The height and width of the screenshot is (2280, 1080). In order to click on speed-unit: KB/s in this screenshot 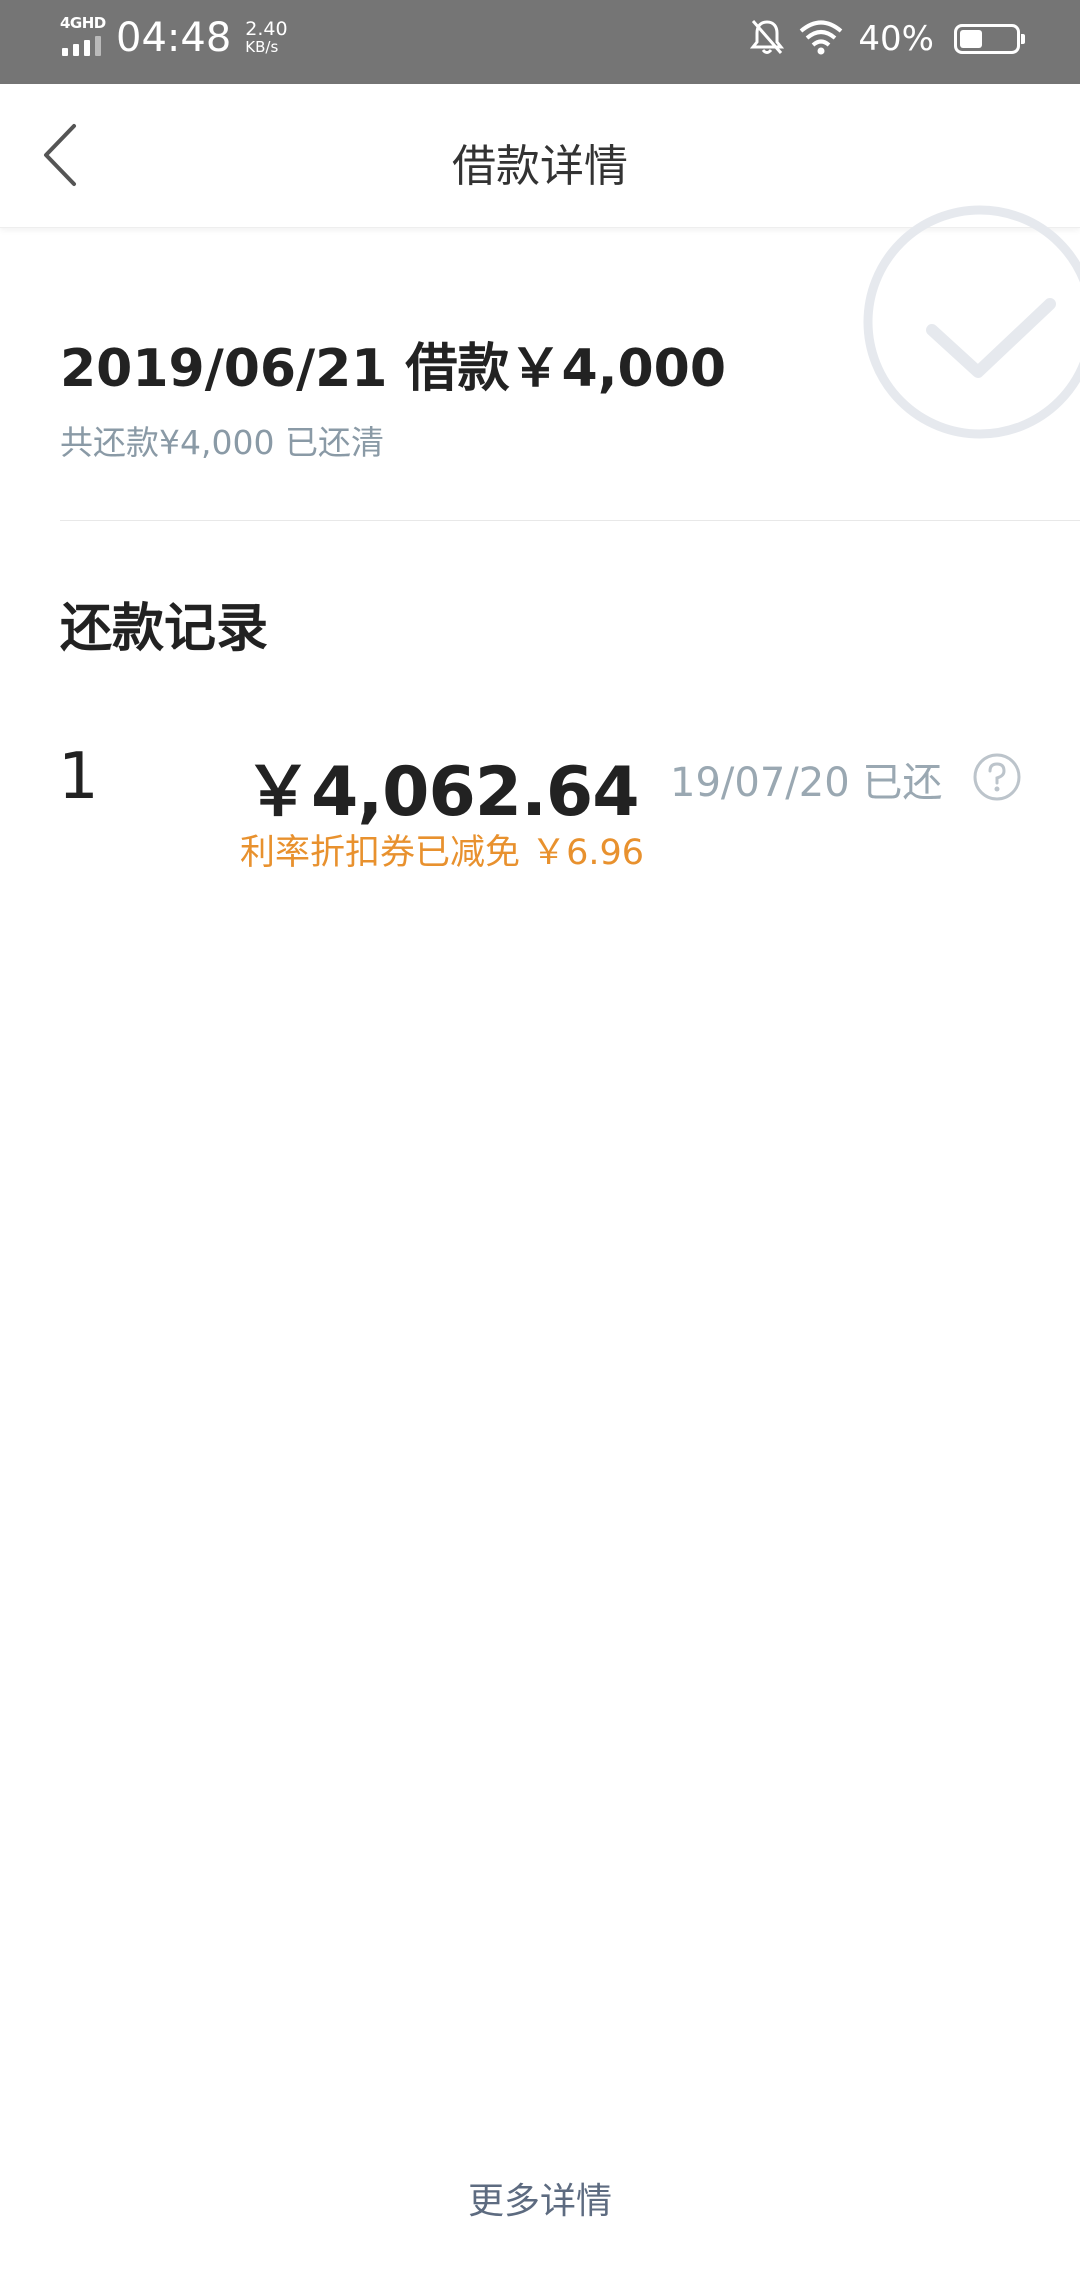, I will do `click(262, 47)`.